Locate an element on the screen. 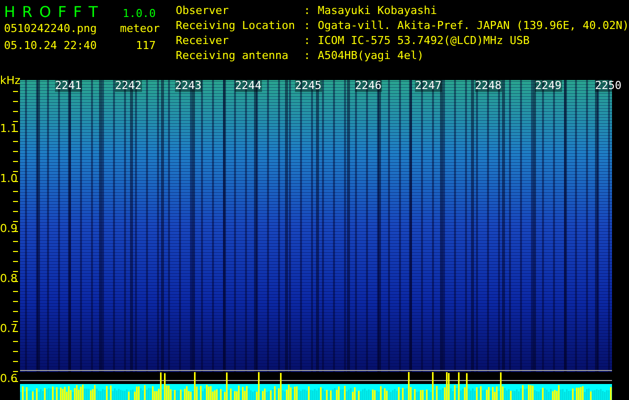 The image size is (629, 400). axis-label: 0.7 is located at coordinates (9, 329).